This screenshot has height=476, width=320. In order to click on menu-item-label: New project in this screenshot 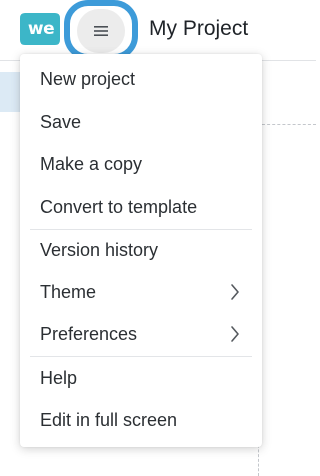, I will do `click(88, 78)`.